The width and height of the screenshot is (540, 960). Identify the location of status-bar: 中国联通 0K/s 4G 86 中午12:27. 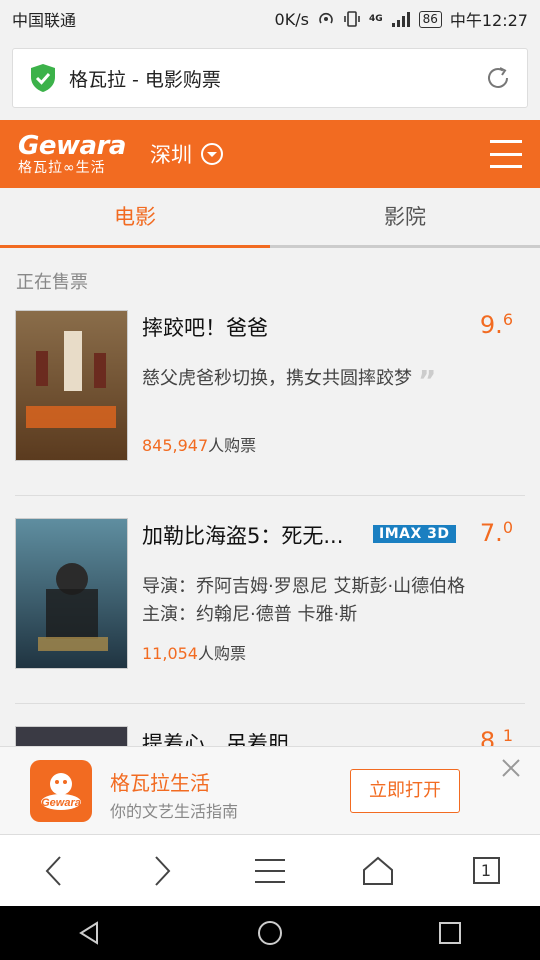
(270, 19).